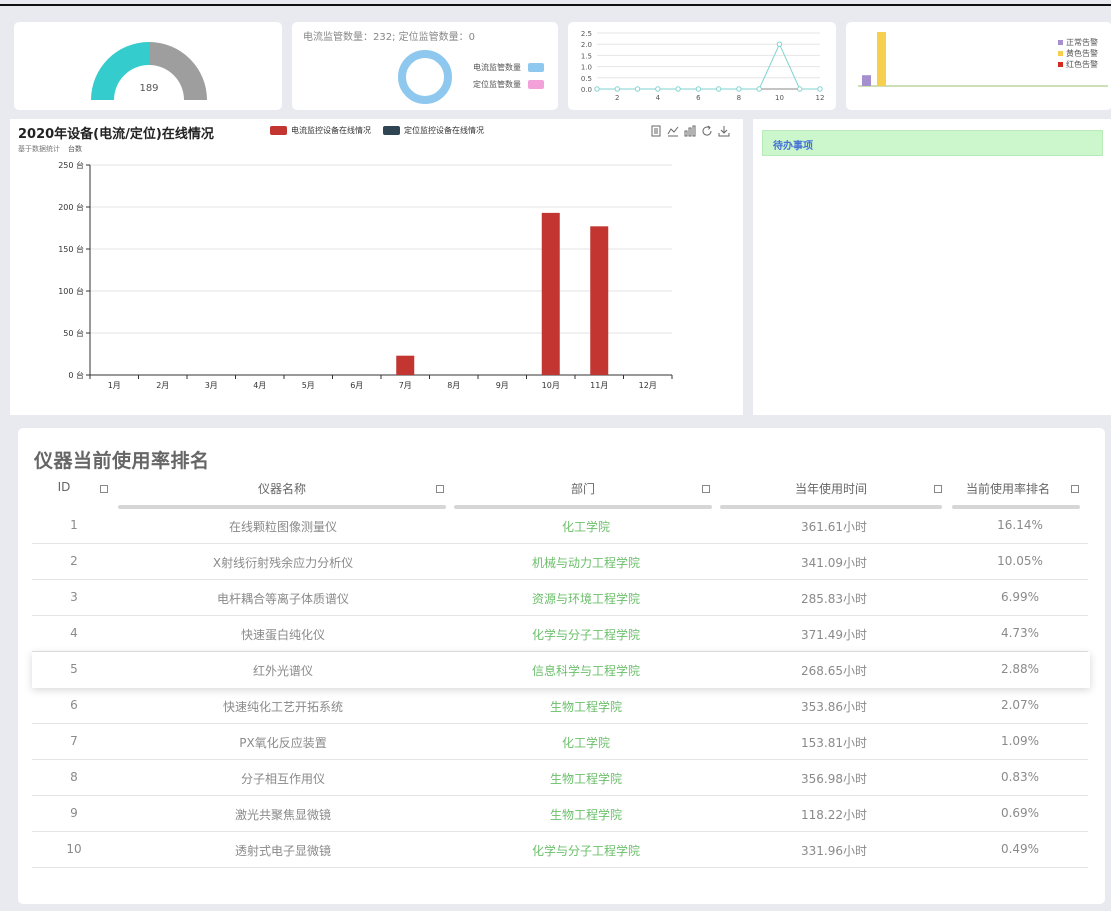 Image resolution: width=1111 pixels, height=911 pixels. What do you see at coordinates (560, 562) in the screenshot?
I see `table-row: 2 X射线衍射残余应力分析仪 机械与动力工程学院 341.09小时 10.05%` at bounding box center [560, 562].